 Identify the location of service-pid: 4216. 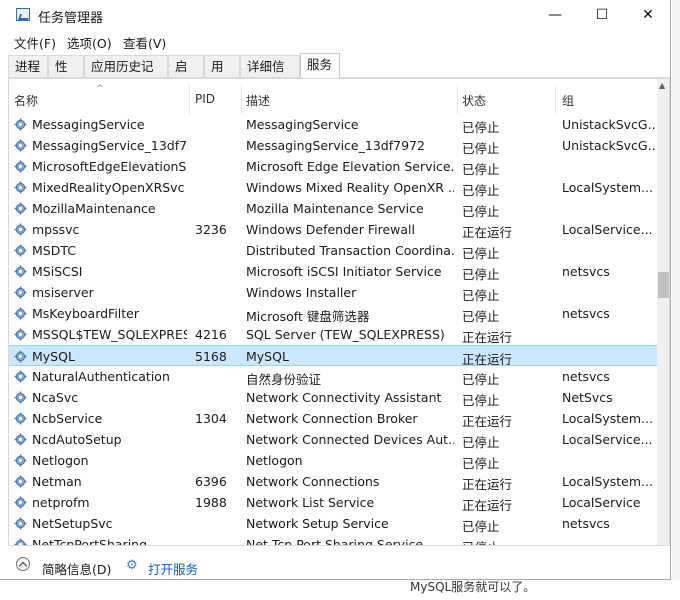
(211, 334).